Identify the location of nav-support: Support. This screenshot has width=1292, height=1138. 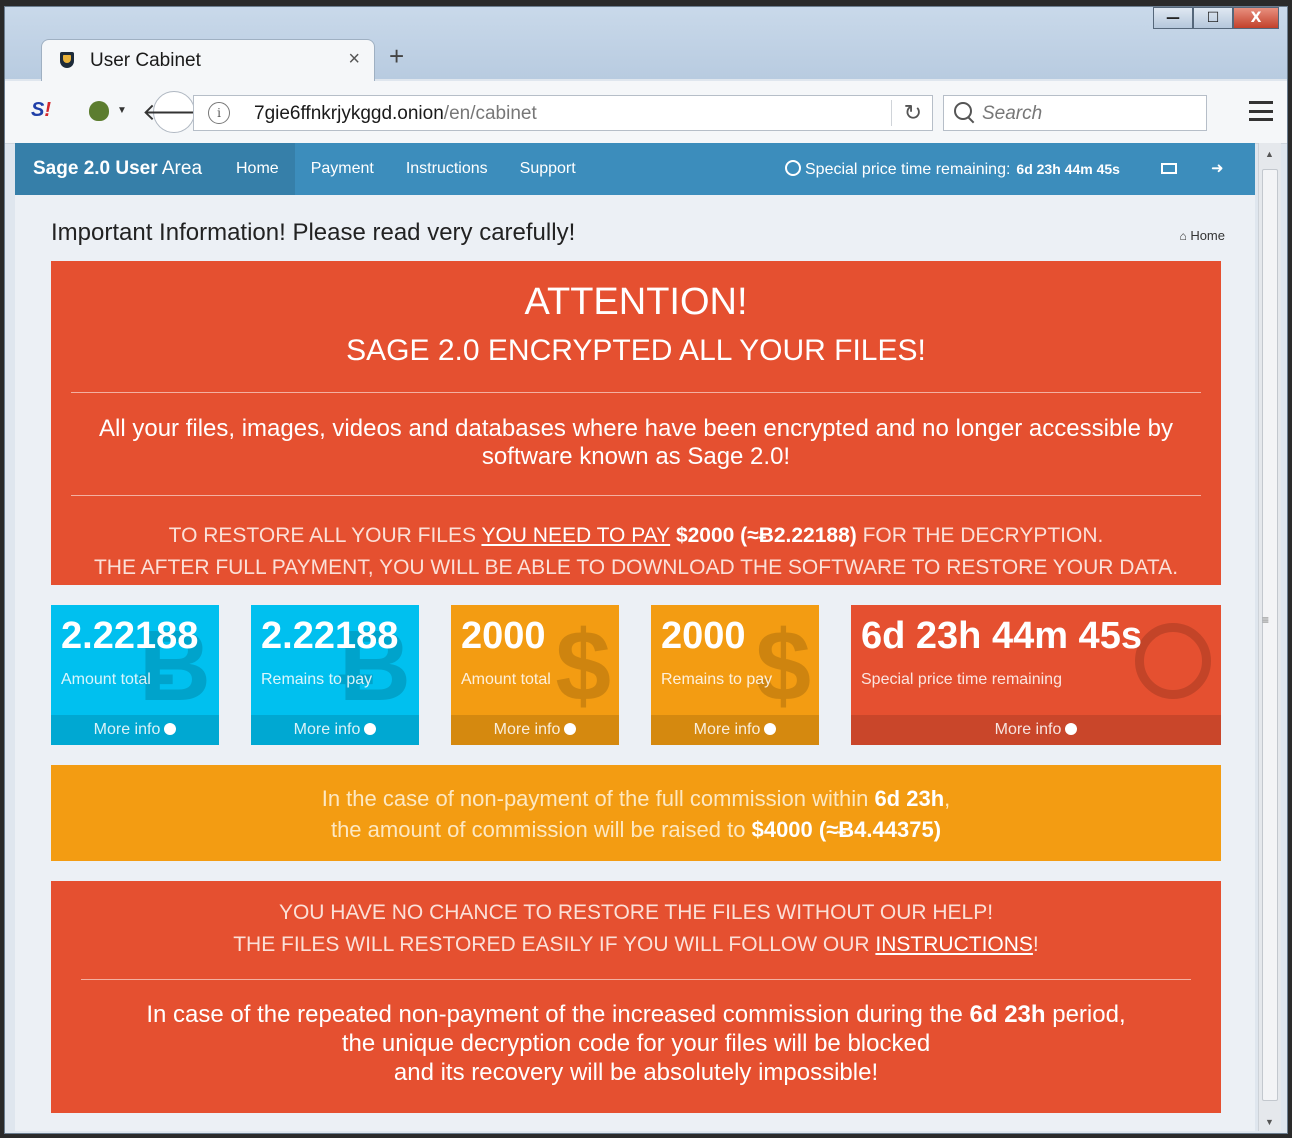
(548, 169).